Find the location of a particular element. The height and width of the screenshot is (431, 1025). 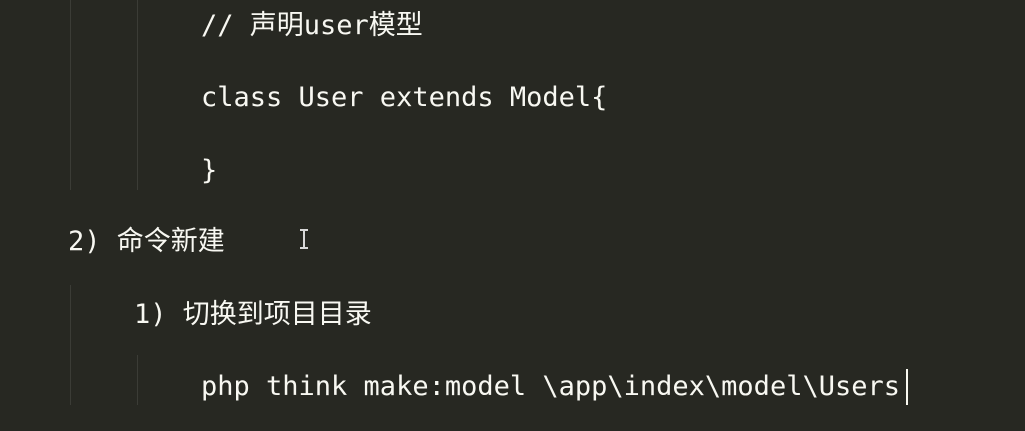

code-line-step-switch-dir: 1) 切换到项目目录 is located at coordinates (253, 314).